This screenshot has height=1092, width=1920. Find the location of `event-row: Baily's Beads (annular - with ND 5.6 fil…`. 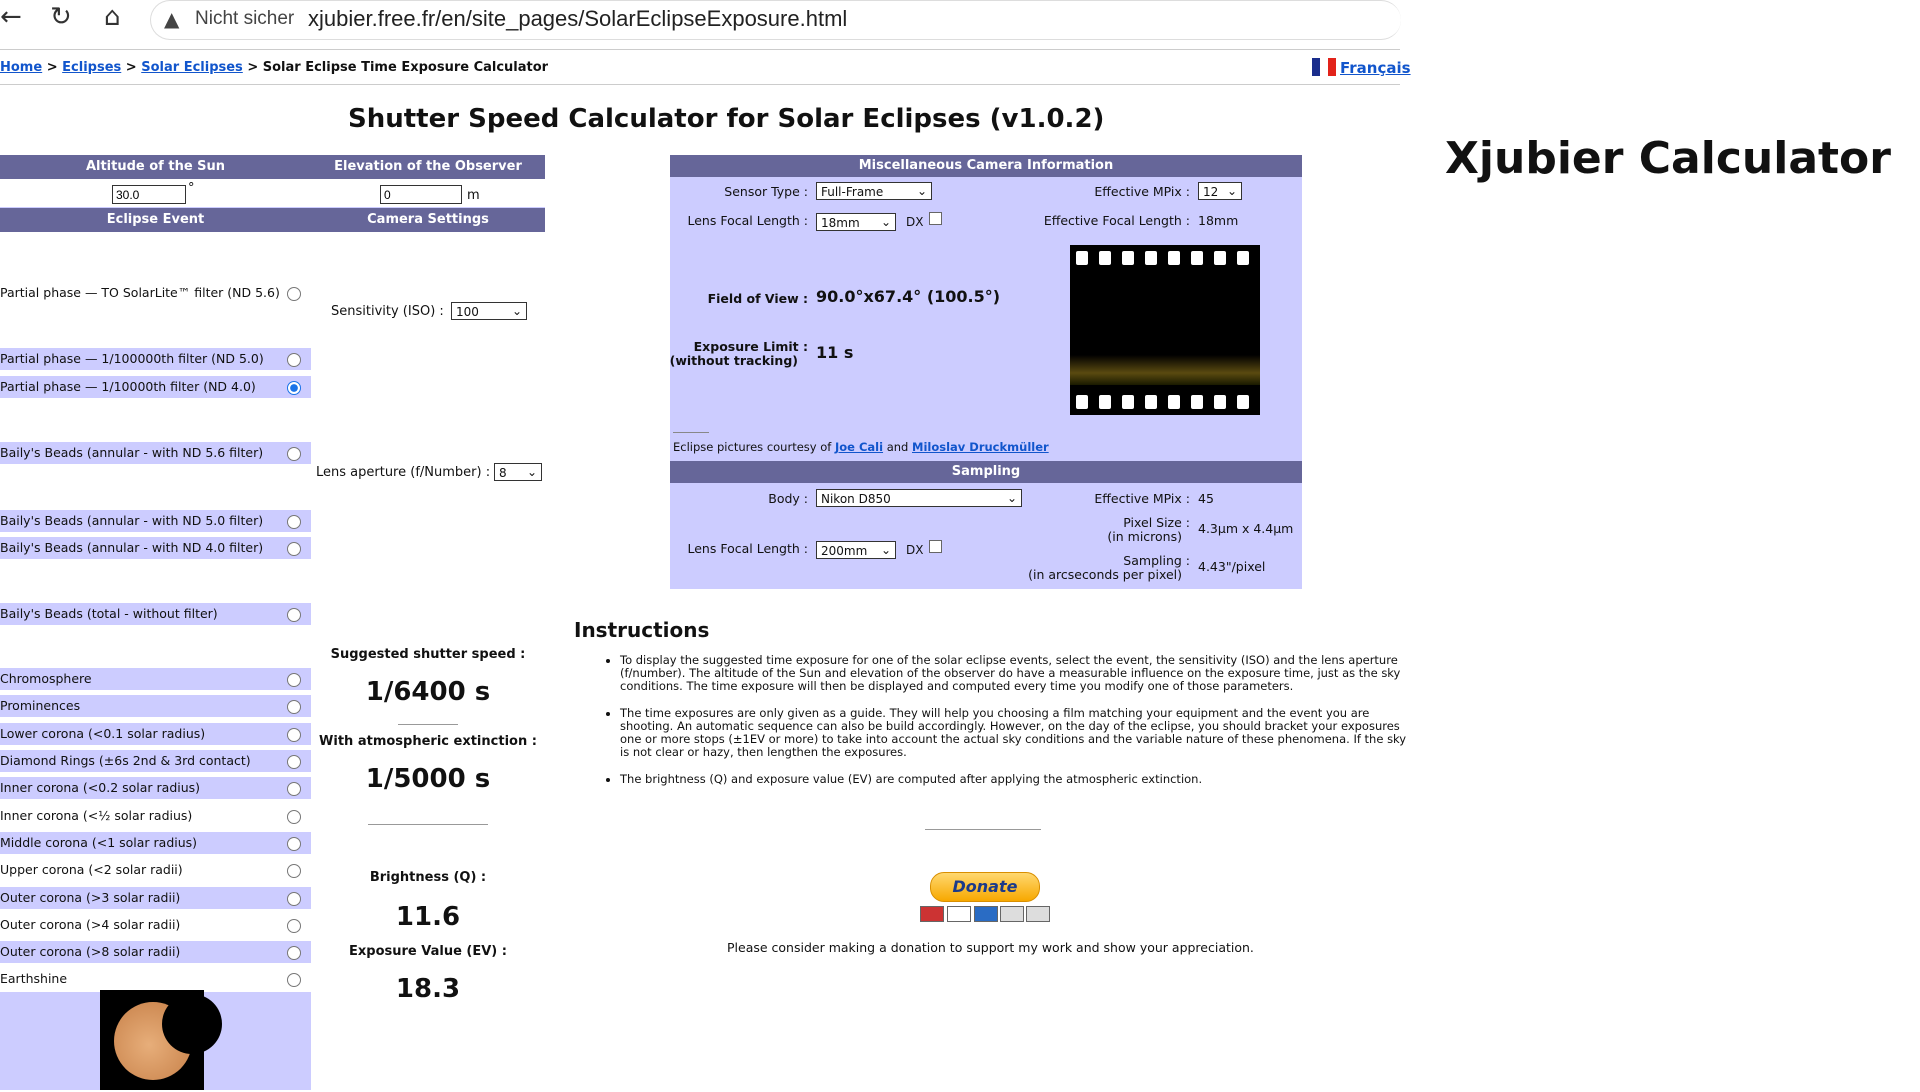

event-row: Baily's Beads (annular - with ND 5.6 fil… is located at coordinates (155, 453).